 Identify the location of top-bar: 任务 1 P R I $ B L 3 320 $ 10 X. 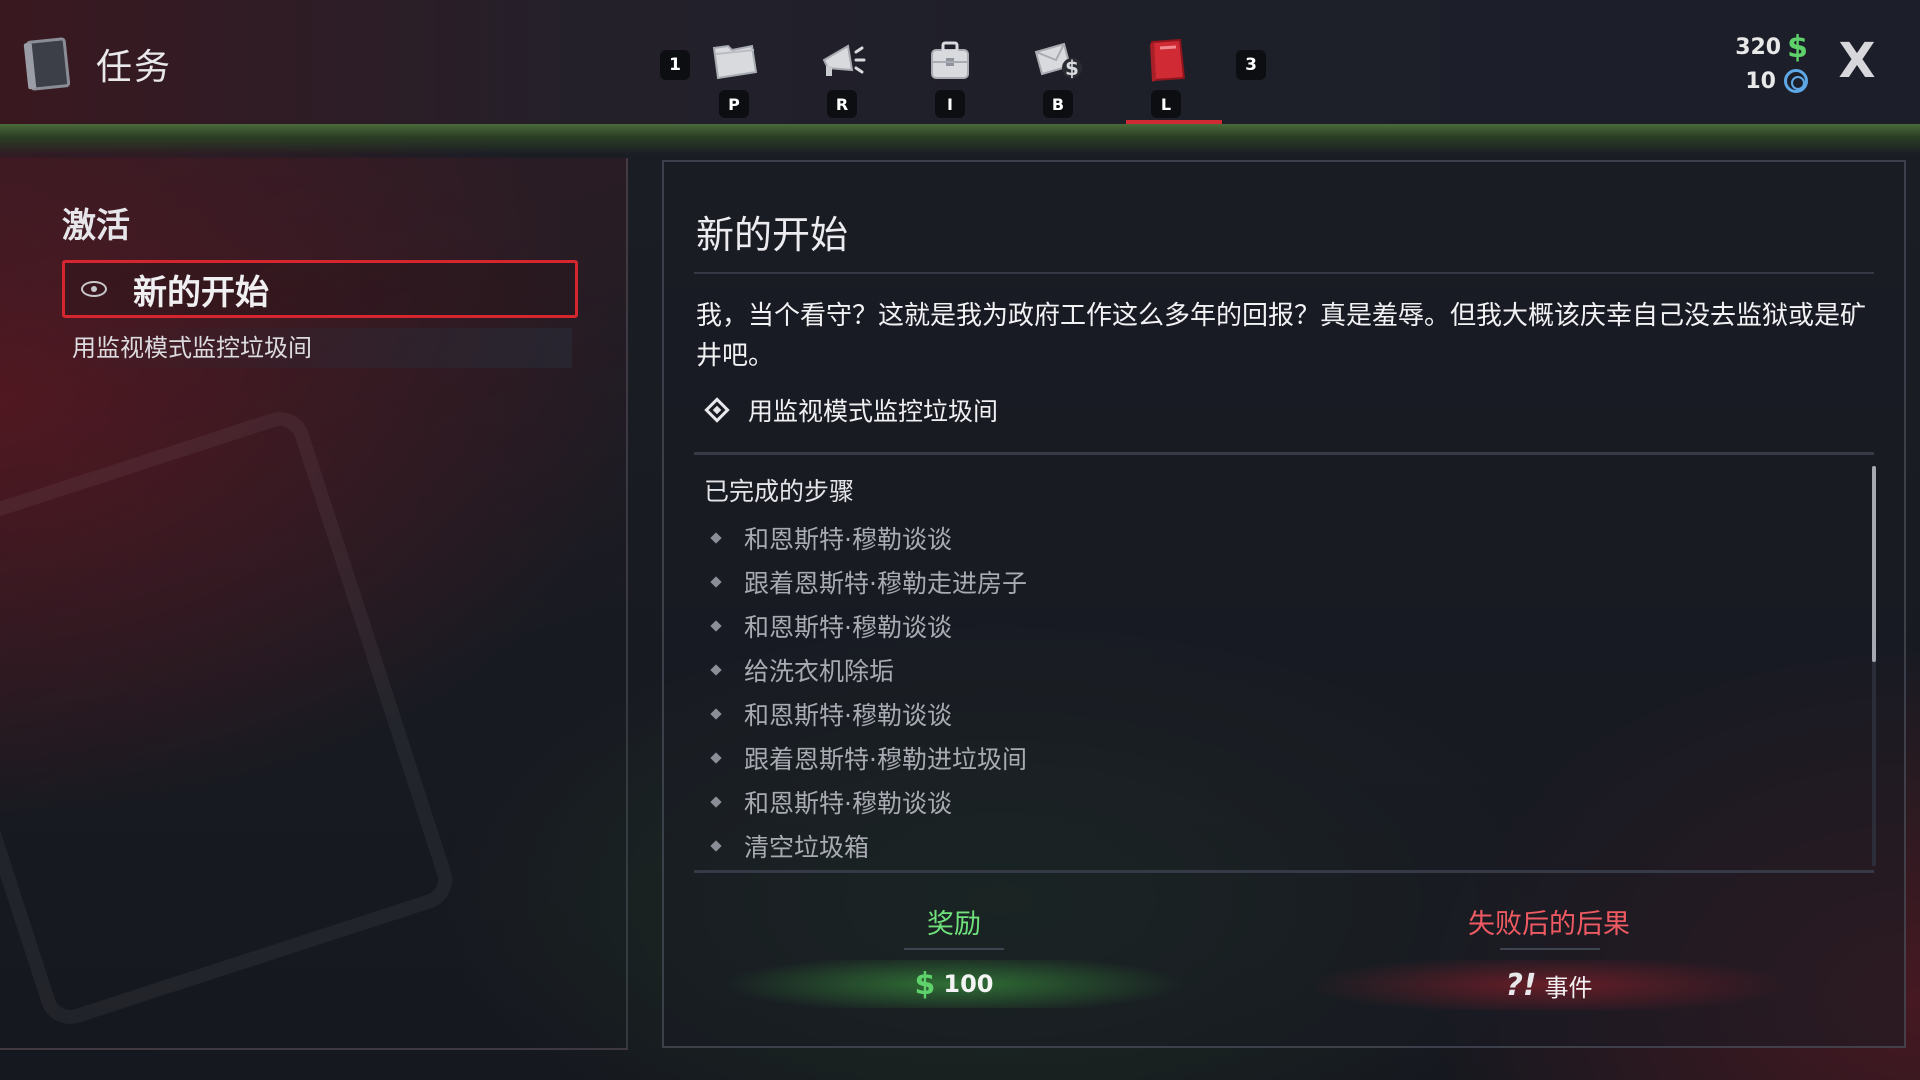
(960, 62).